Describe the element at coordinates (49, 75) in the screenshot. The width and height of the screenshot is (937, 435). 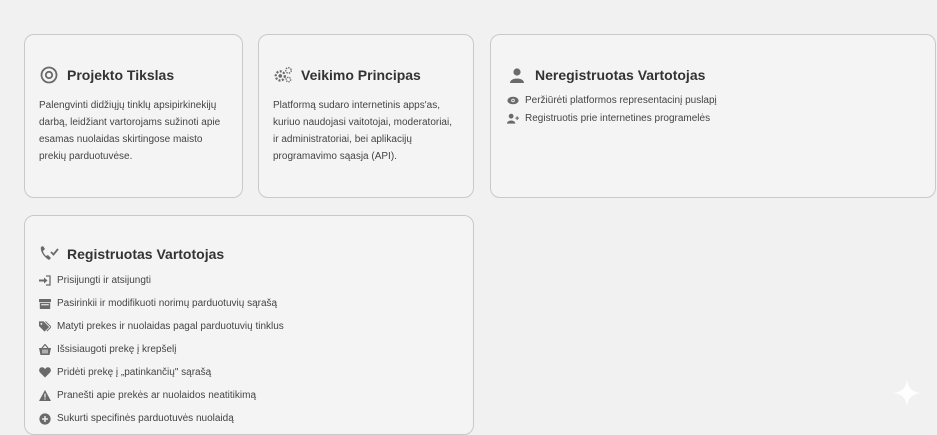
I see `target-icon` at that location.